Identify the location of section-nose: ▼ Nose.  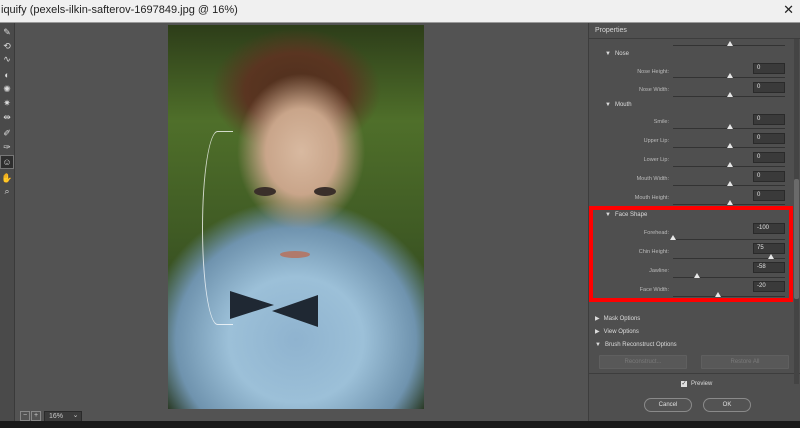
(617, 54).